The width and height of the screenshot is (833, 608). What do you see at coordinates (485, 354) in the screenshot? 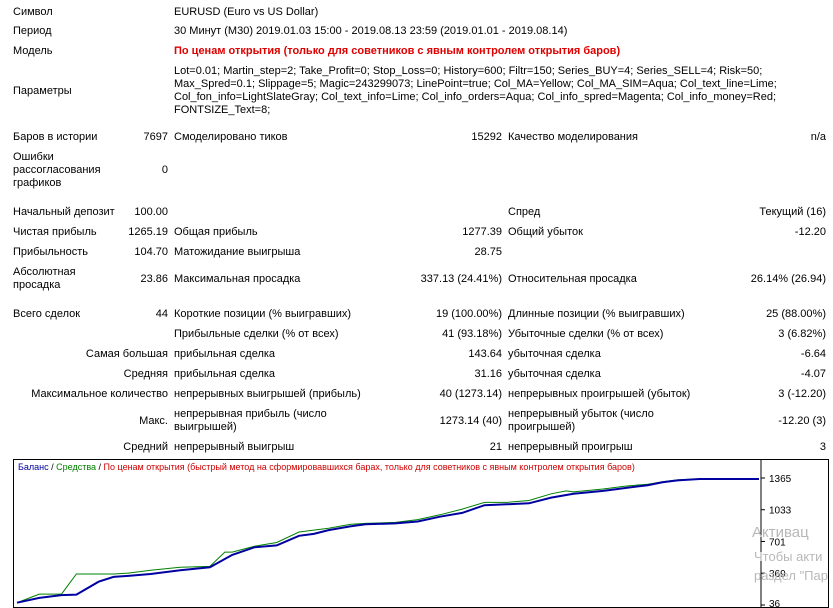
I see `largest-profit-value: 143.64` at bounding box center [485, 354].